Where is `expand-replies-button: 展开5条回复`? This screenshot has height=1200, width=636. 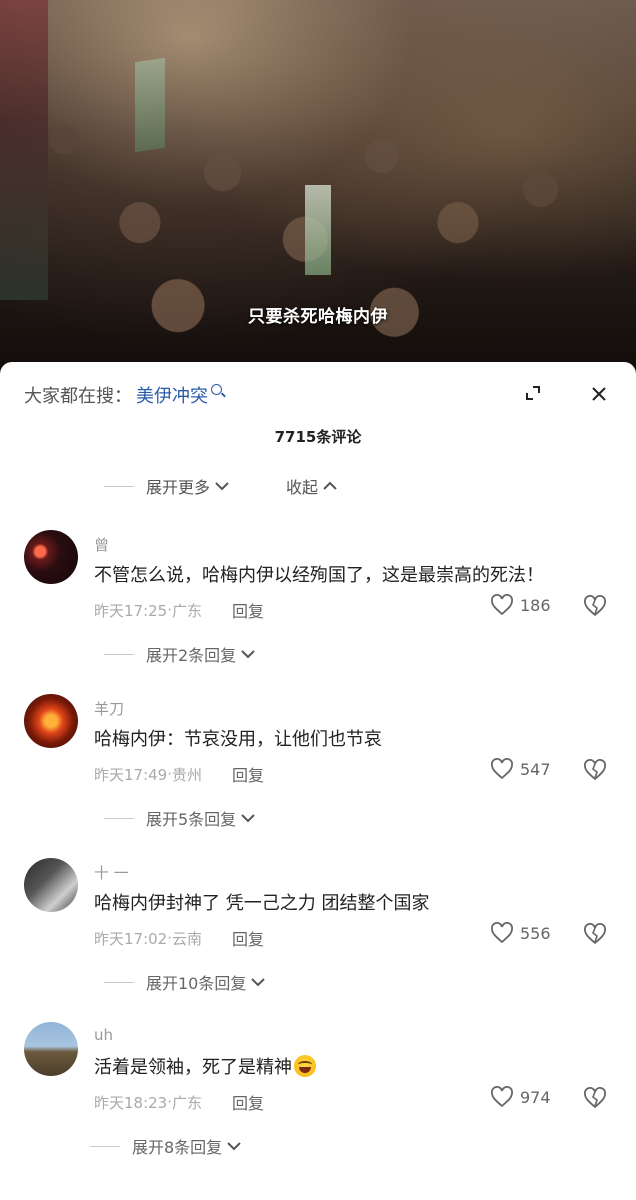
expand-replies-button: 展开5条回复 is located at coordinates (180, 818).